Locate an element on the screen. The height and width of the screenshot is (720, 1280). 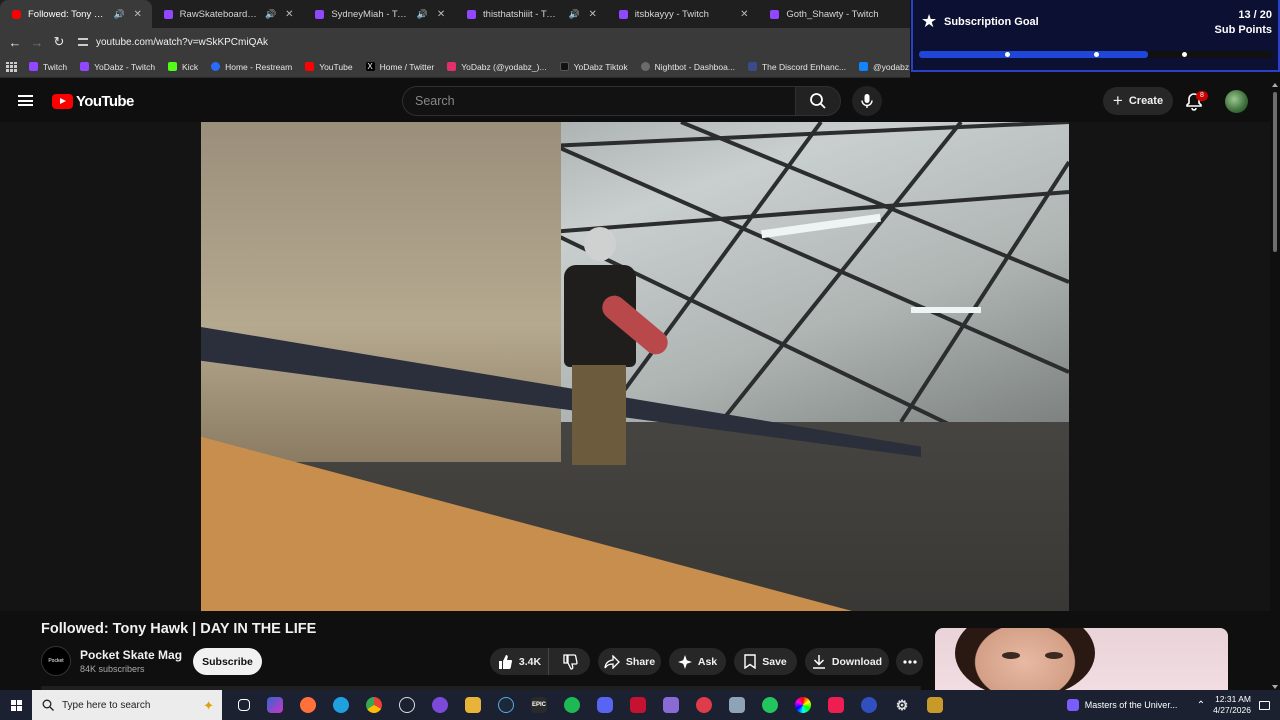
search-input: Search is located at coordinates (599, 101).